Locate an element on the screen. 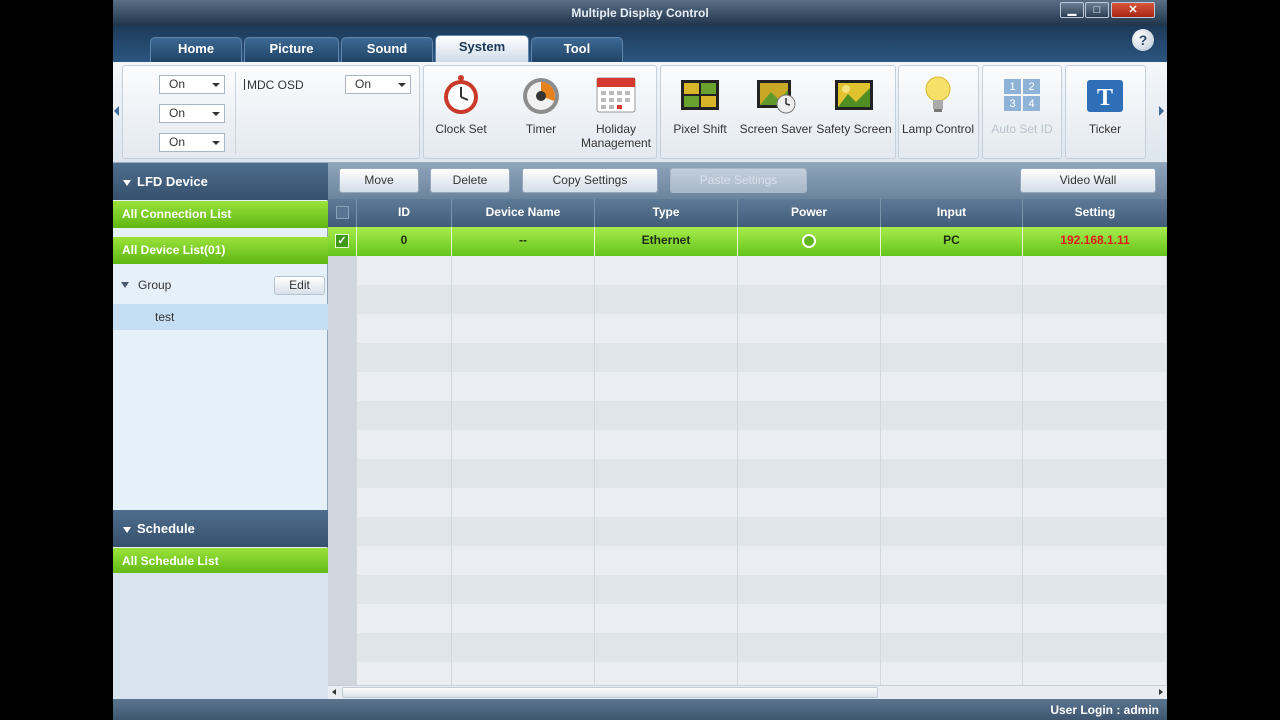 This screenshot has width=1280, height=720. mdc-osd-combo: On is located at coordinates (378, 84).